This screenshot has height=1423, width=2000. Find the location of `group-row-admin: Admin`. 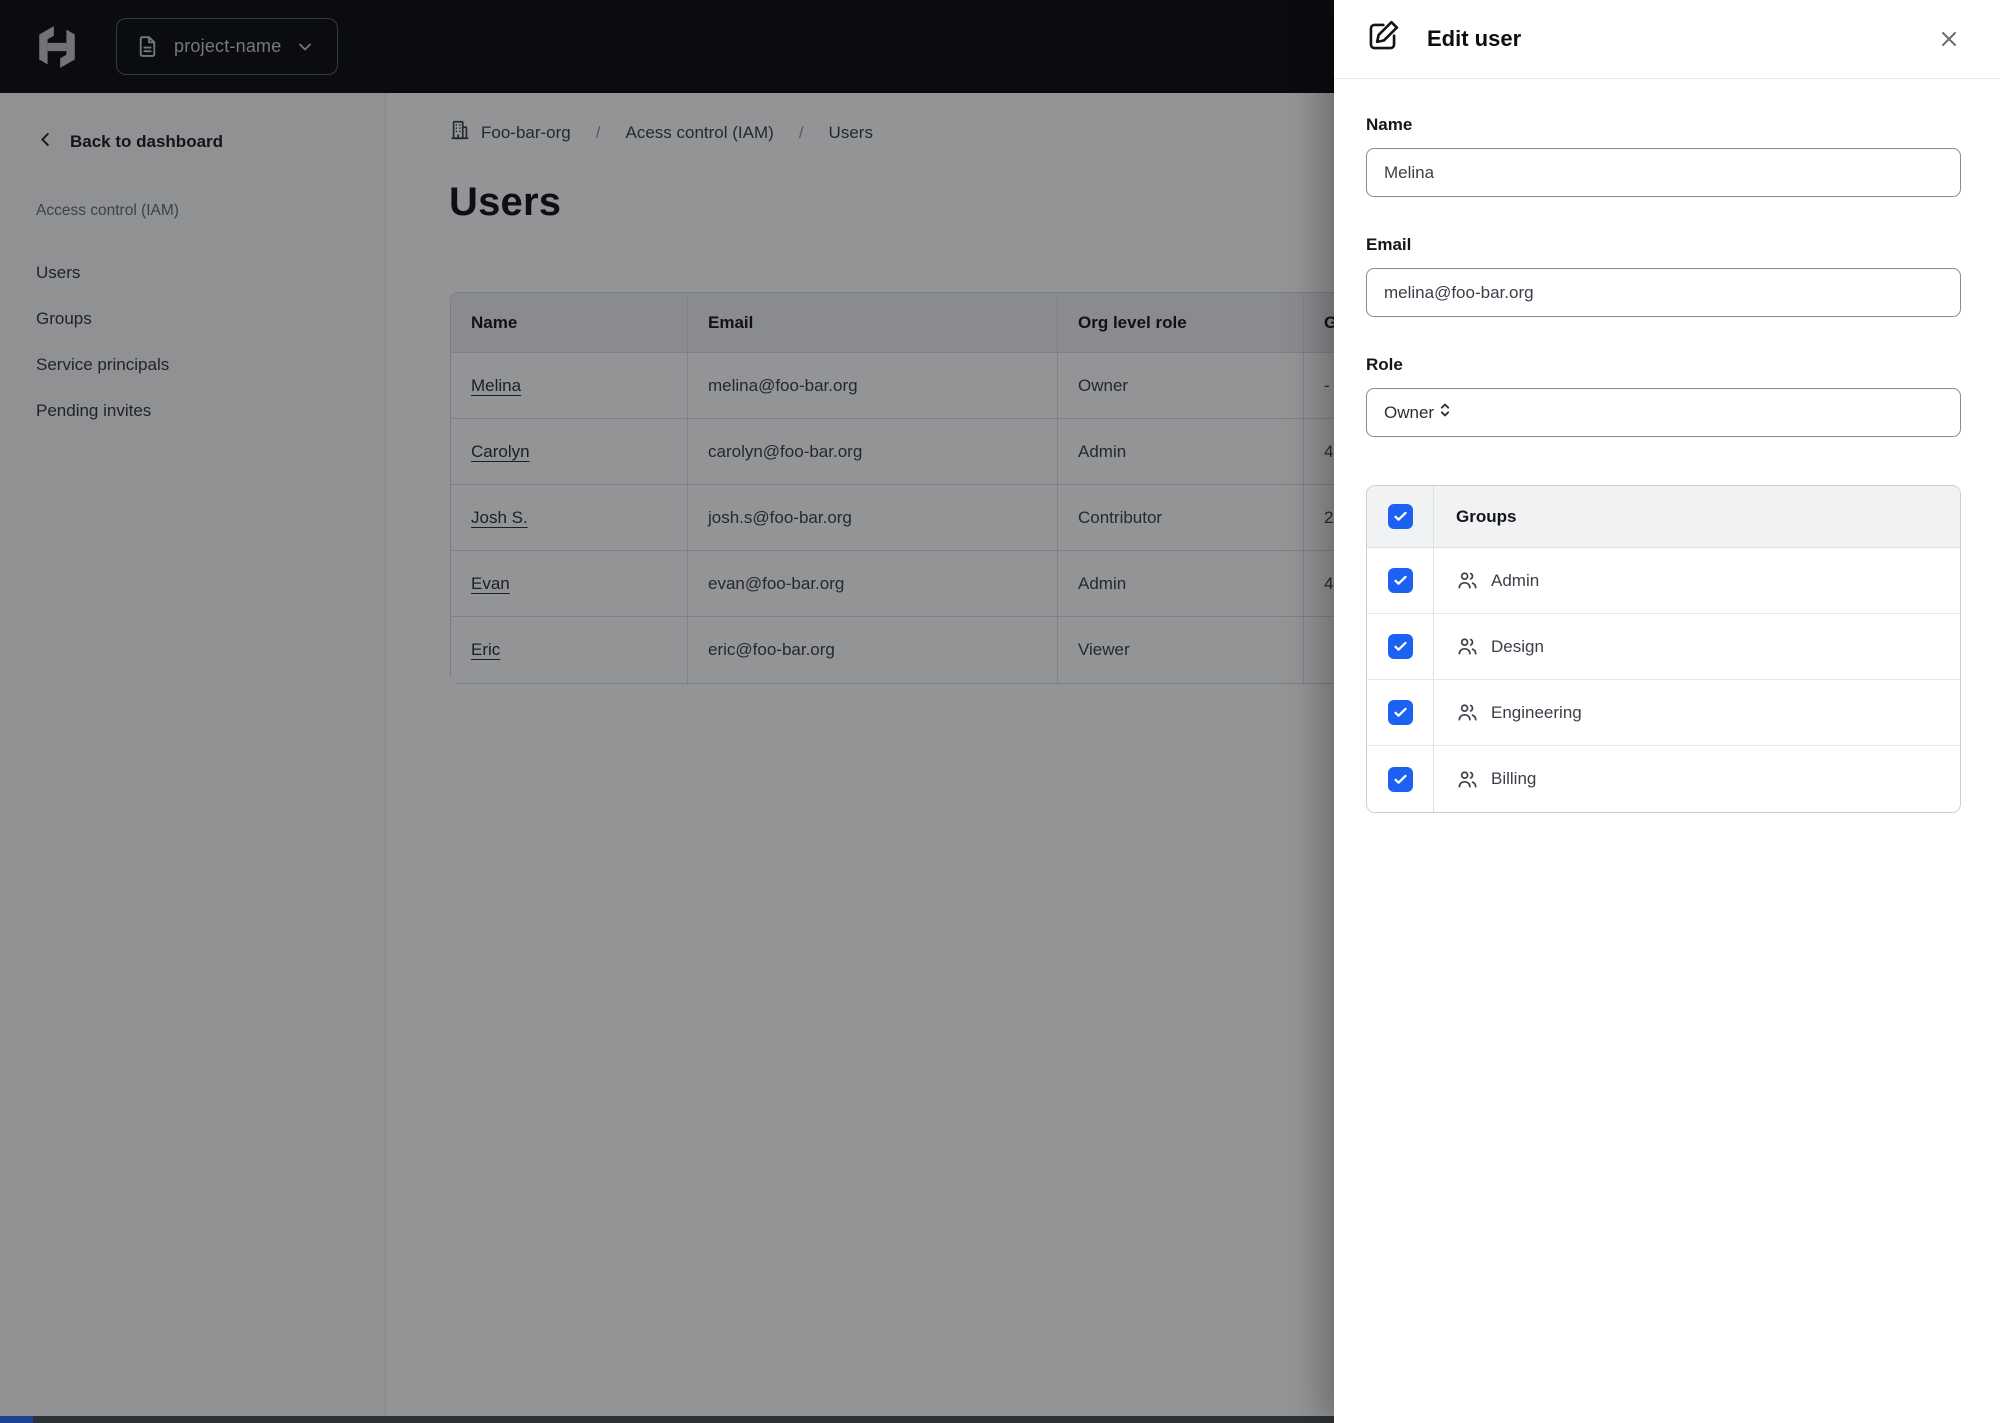

group-row-admin: Admin is located at coordinates (1663, 581).